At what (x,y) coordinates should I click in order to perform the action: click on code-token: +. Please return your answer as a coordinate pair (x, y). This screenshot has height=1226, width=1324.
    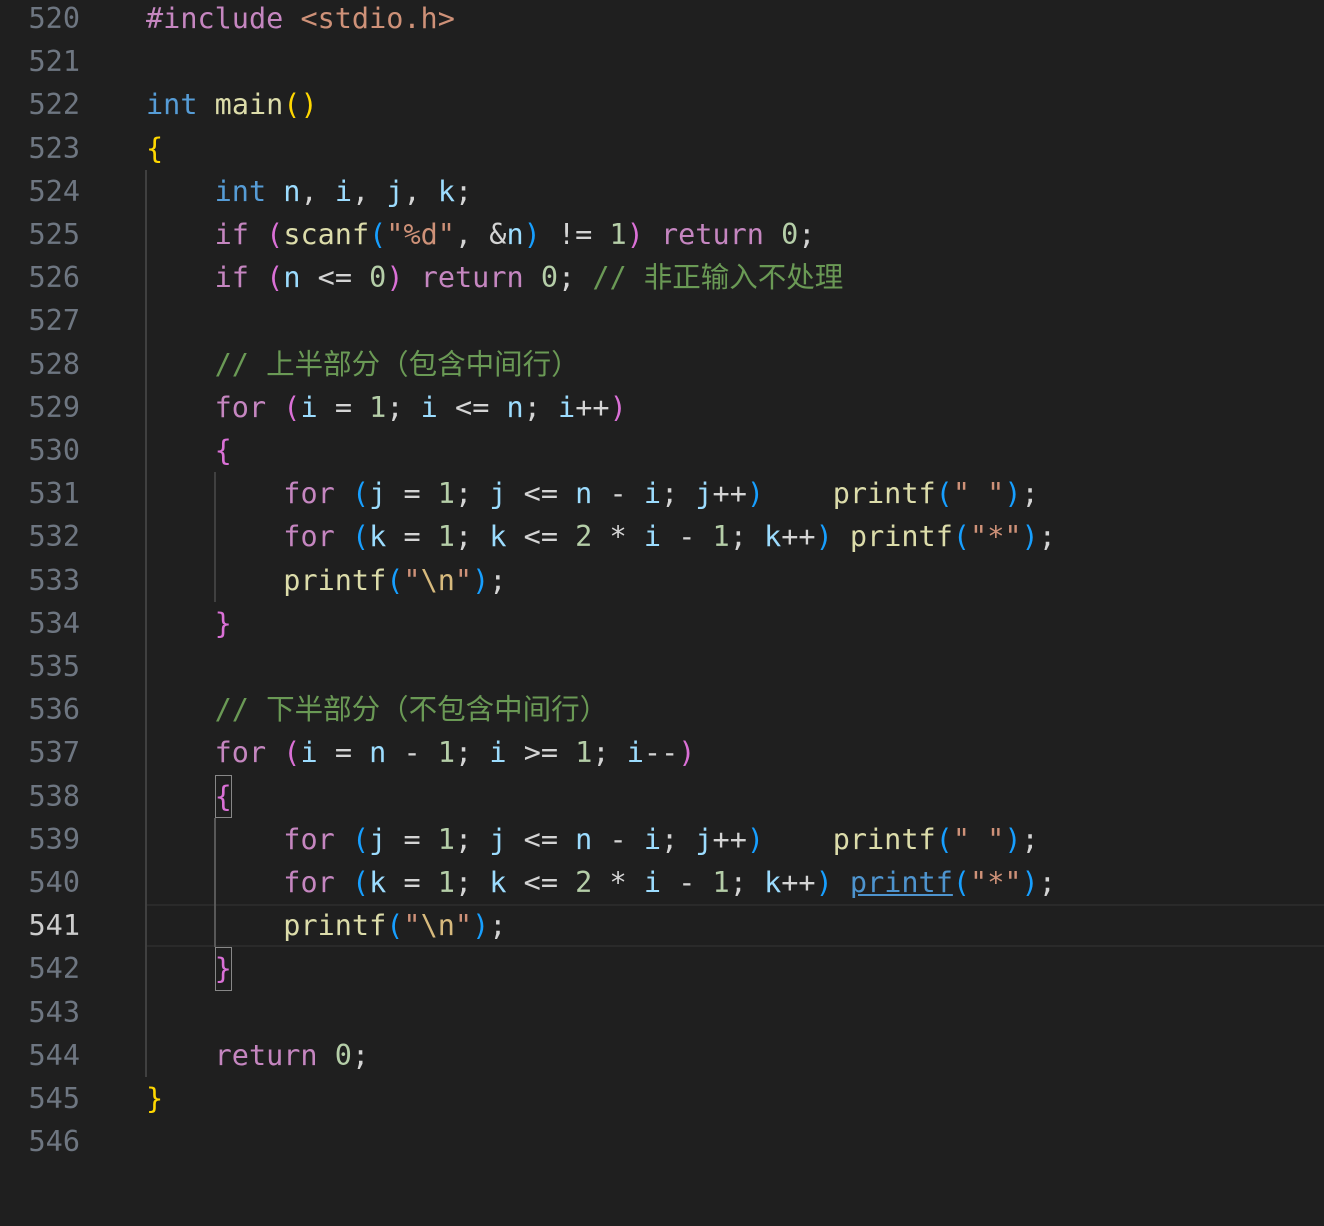
    Looking at the image, I should click on (738, 494).